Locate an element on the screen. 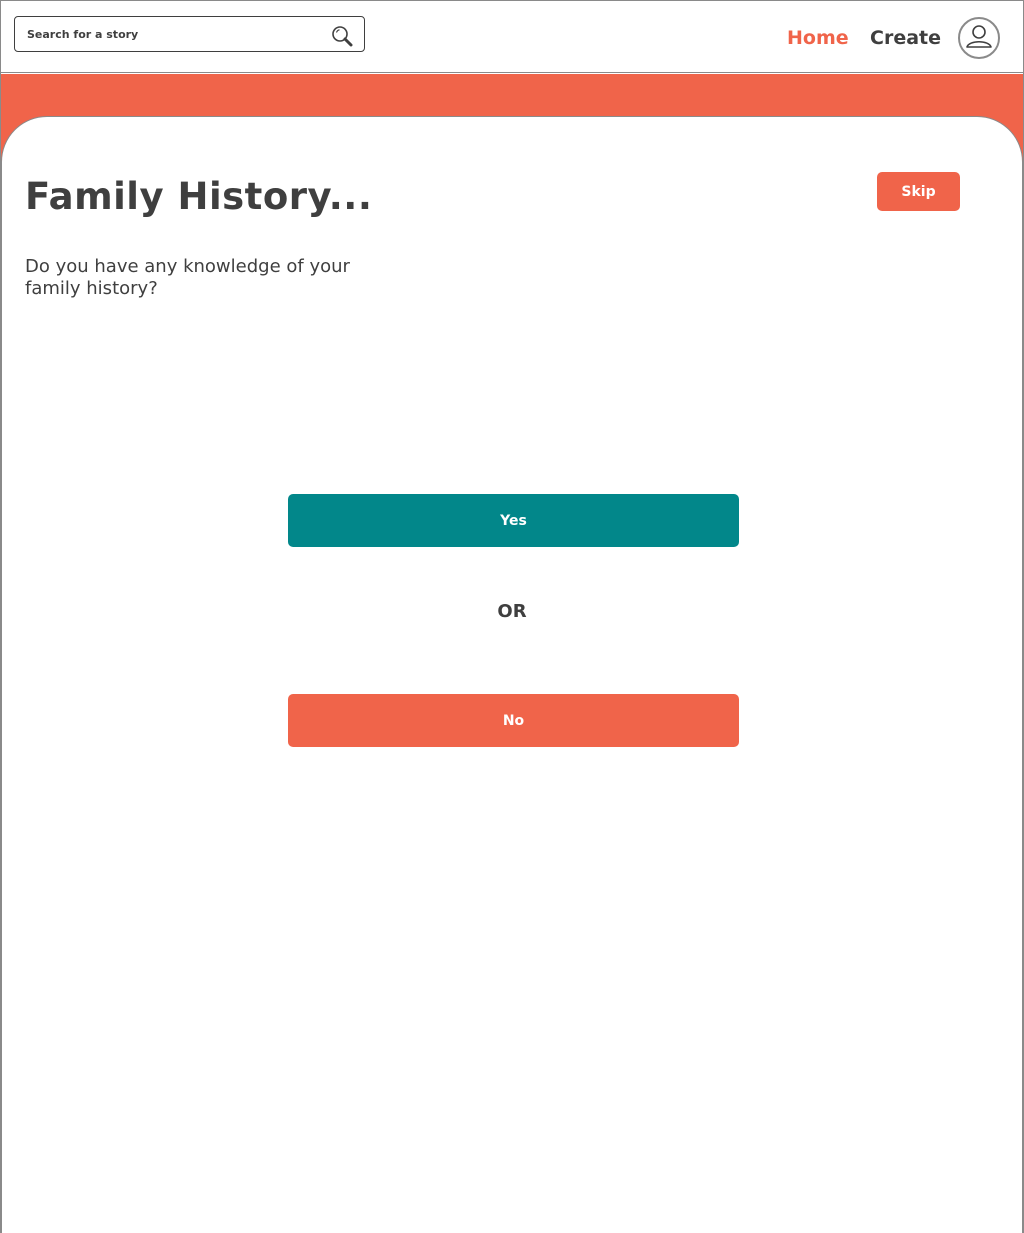 This screenshot has width=1024, height=1233. or-divider-label: OR is located at coordinates (512, 611).